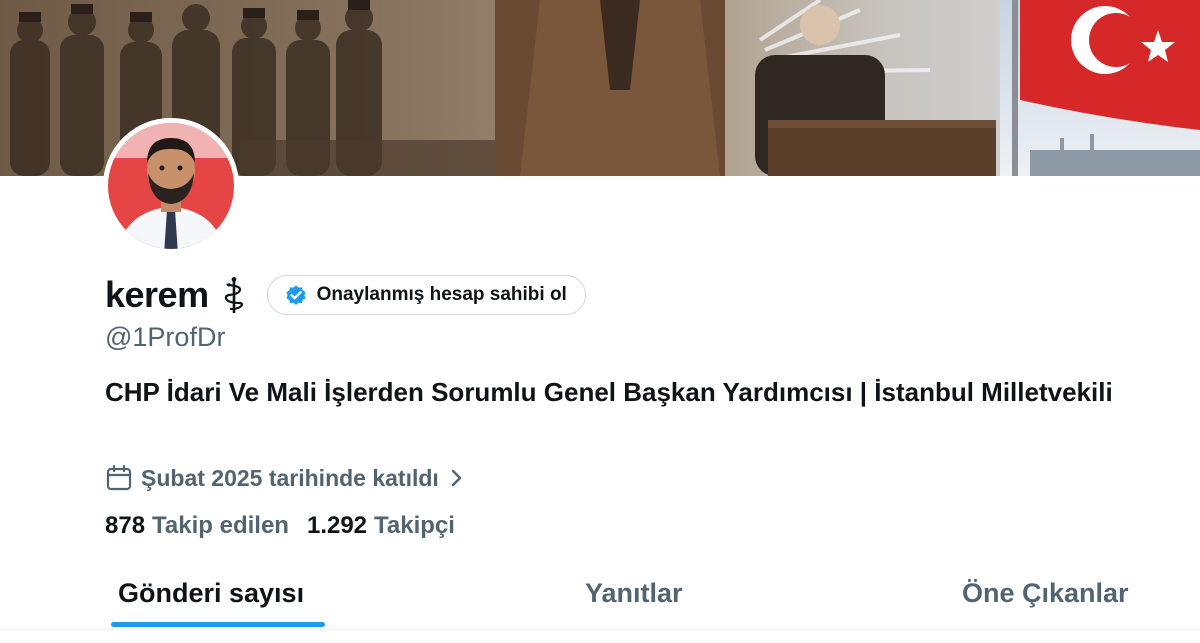  I want to click on tab-posts: Gönderi sayısı, so click(211, 593).